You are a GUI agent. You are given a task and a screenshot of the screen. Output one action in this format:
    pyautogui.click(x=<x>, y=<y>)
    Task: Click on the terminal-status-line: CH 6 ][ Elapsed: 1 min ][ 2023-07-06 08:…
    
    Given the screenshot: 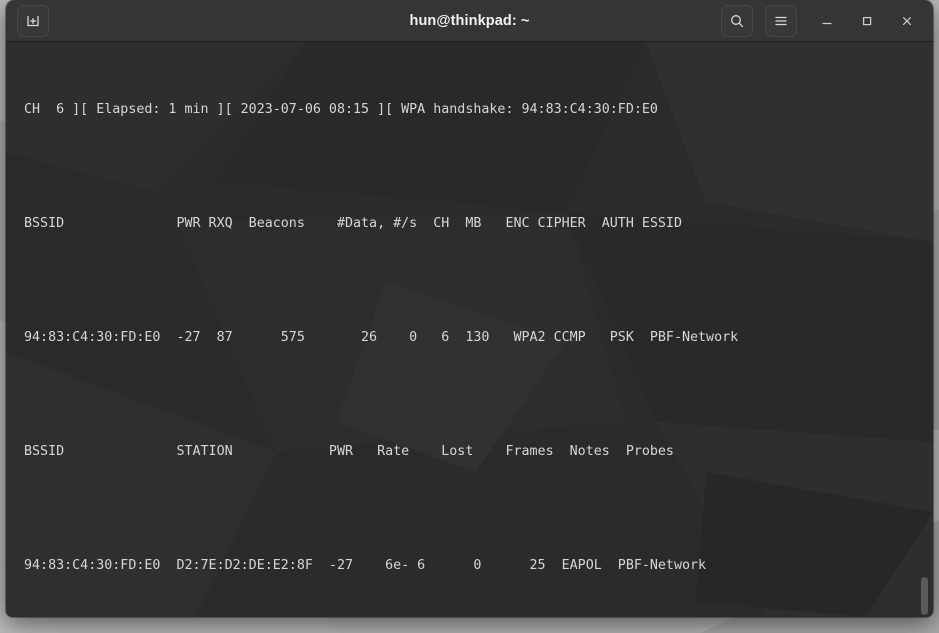 What is the action you would take?
    pyautogui.click(x=341, y=109)
    